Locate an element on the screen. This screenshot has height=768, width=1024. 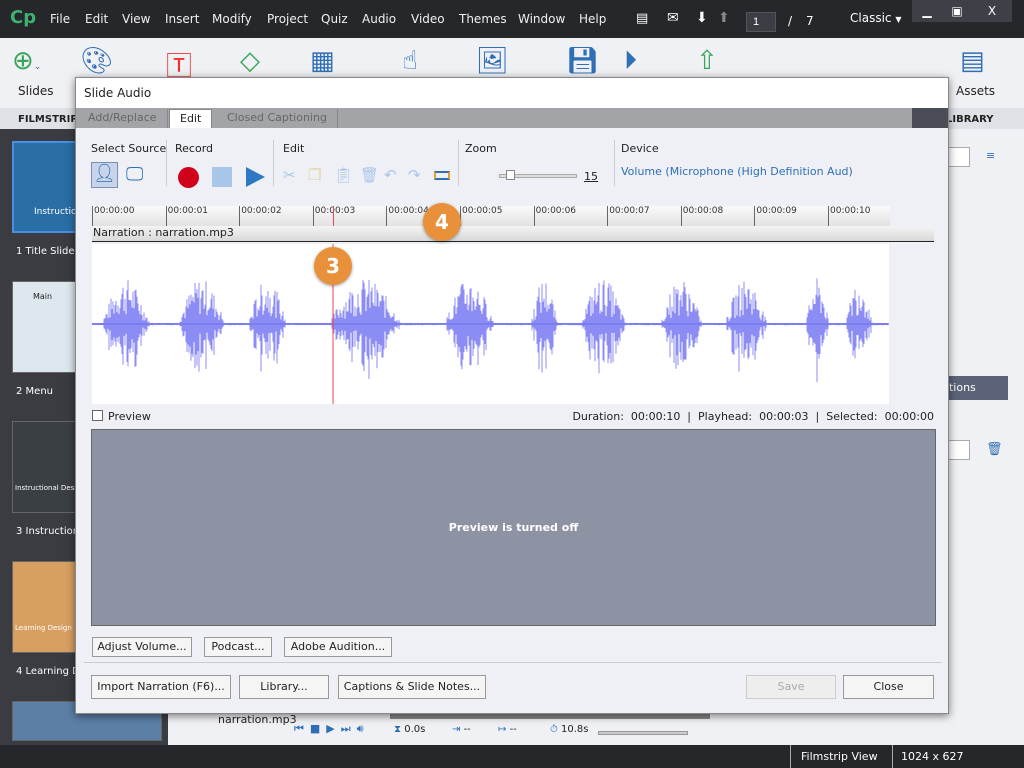
tab-add-replace: Add/Replace is located at coordinates (123, 118).